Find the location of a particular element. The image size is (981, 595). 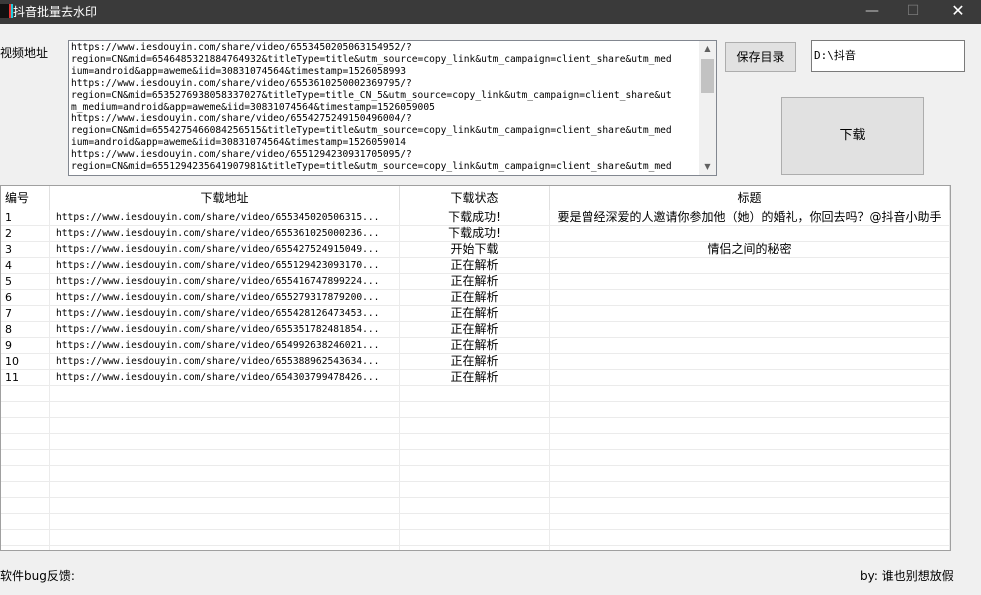

title-bar: 抖音批量去水印 — ☐ ✕ is located at coordinates (490, 12).